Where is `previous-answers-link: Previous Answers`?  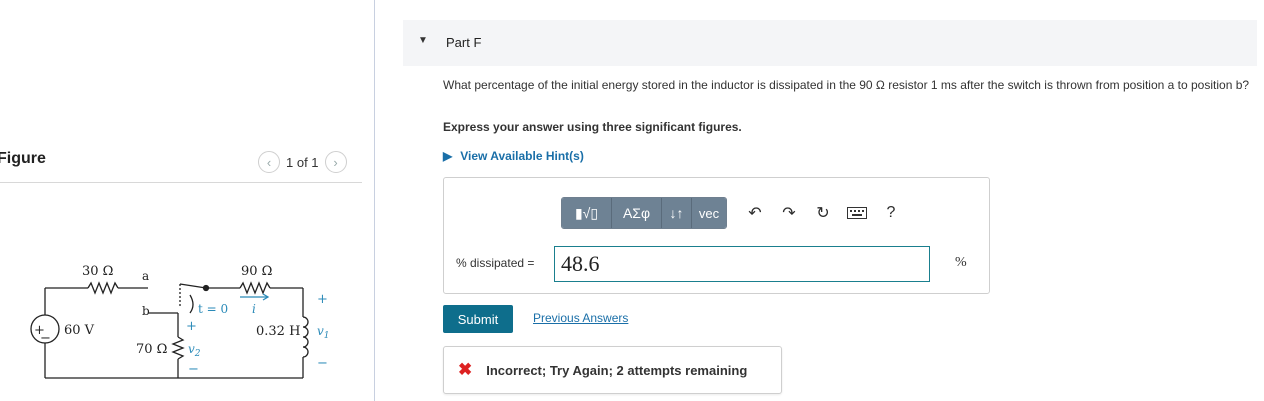
previous-answers-link: Previous Answers is located at coordinates (580, 318).